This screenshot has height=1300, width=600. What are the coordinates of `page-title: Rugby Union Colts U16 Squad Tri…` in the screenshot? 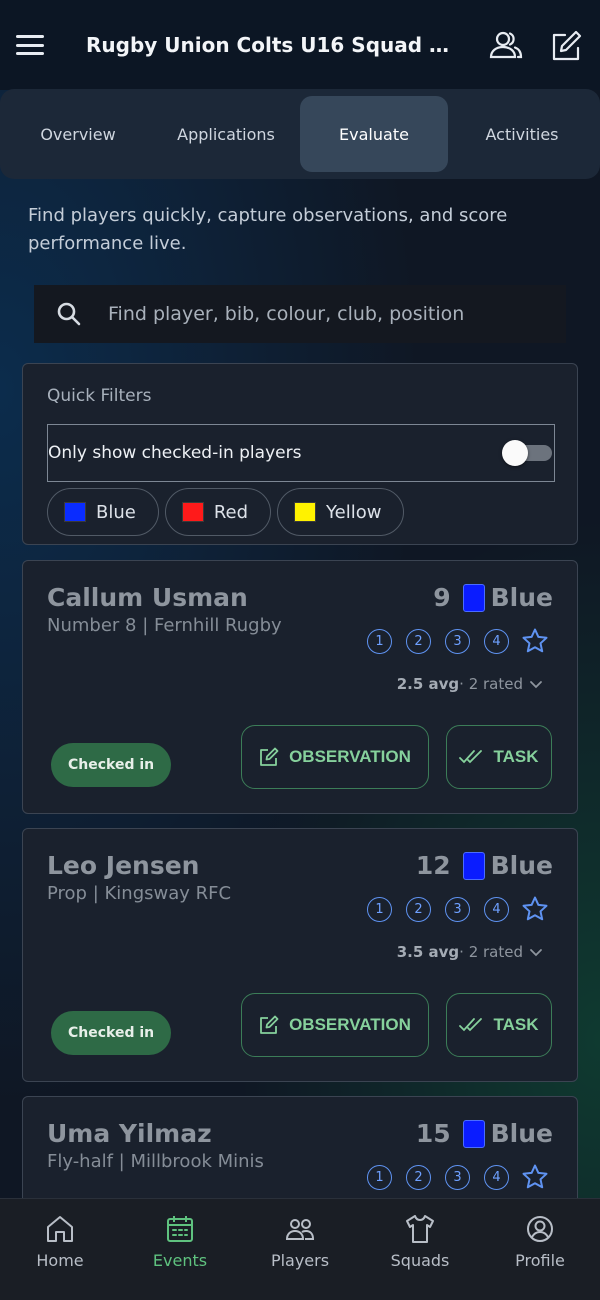 It's located at (271, 45).